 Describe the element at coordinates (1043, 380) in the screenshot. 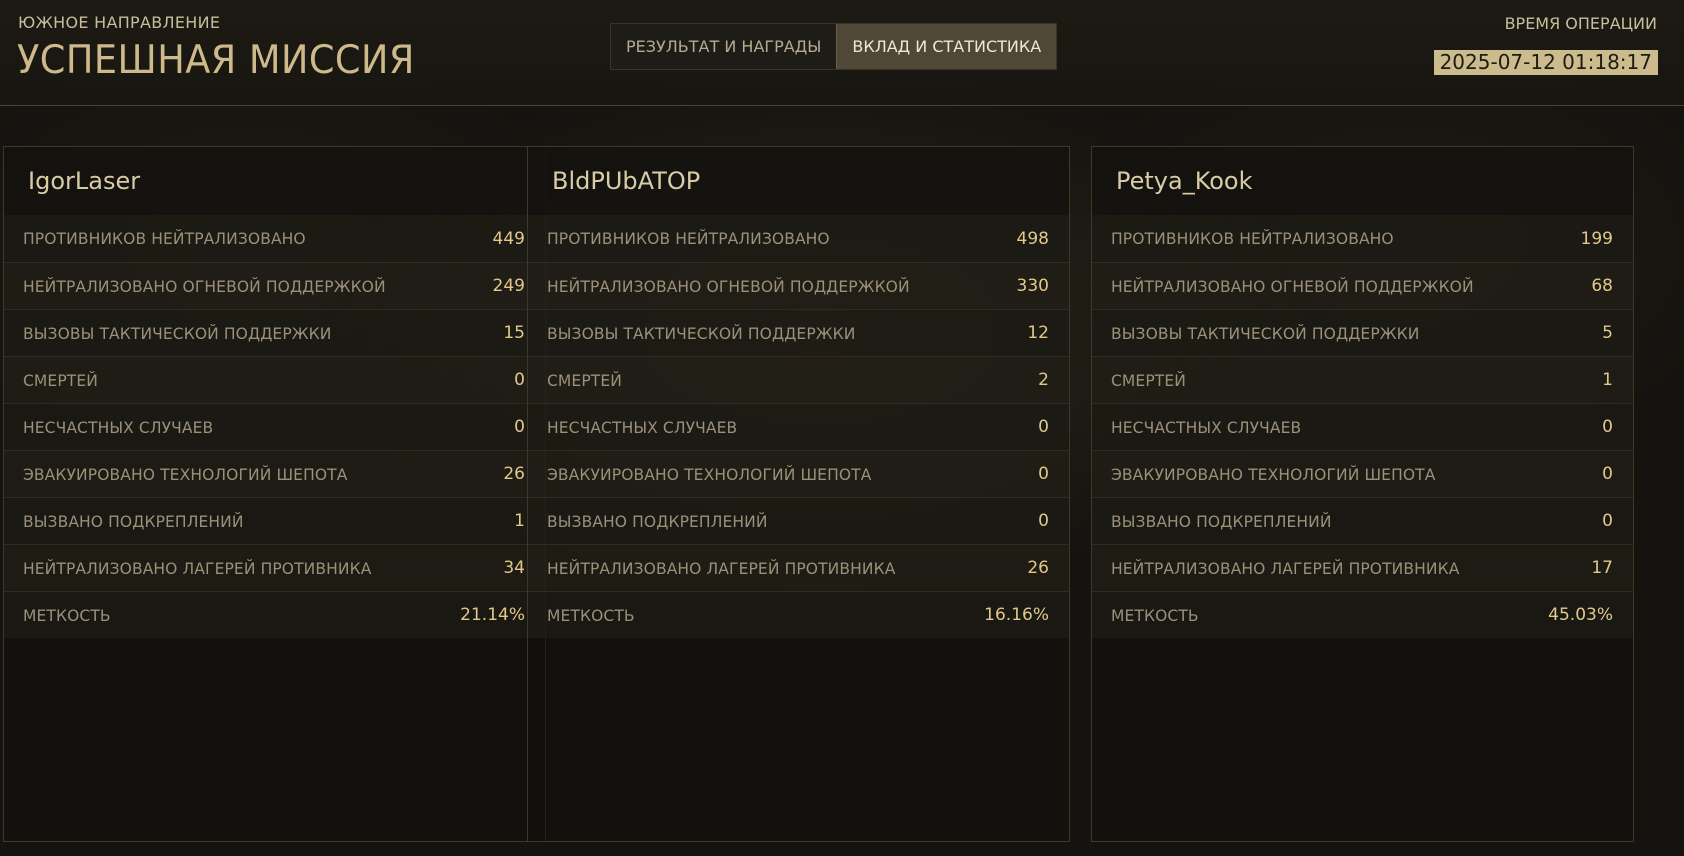

I see `stat-value: 2` at that location.